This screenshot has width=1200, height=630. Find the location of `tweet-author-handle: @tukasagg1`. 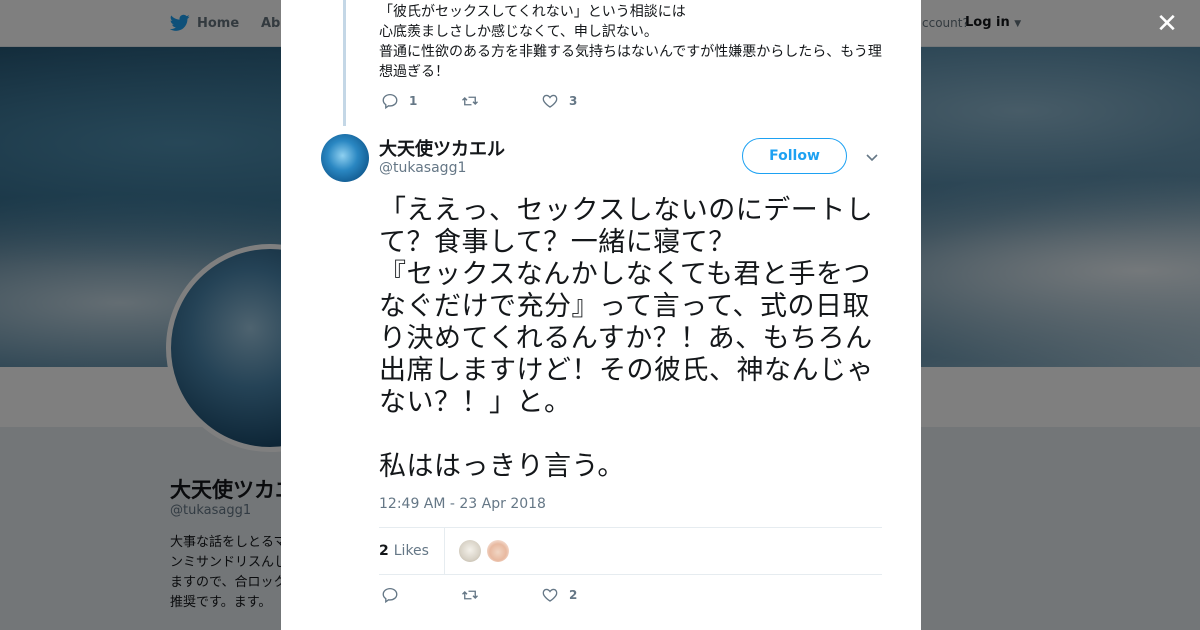

tweet-author-handle: @tukasagg1 is located at coordinates (422, 168).